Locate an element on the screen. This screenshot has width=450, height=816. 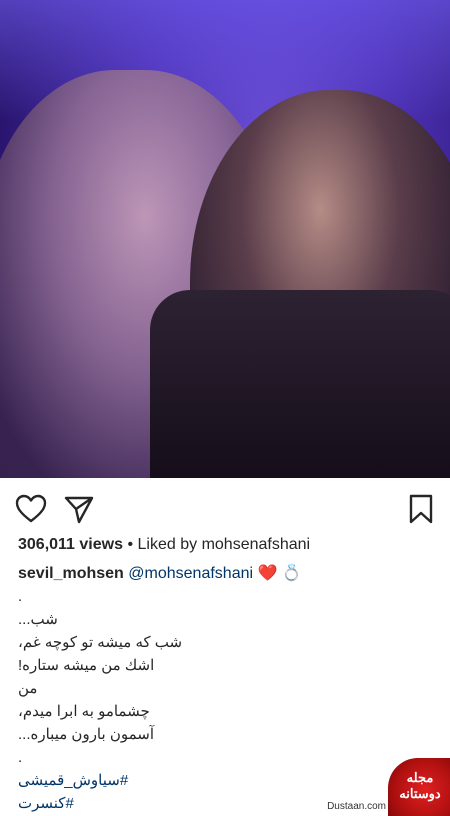
liked-by-label: Liked by is located at coordinates (167, 544).